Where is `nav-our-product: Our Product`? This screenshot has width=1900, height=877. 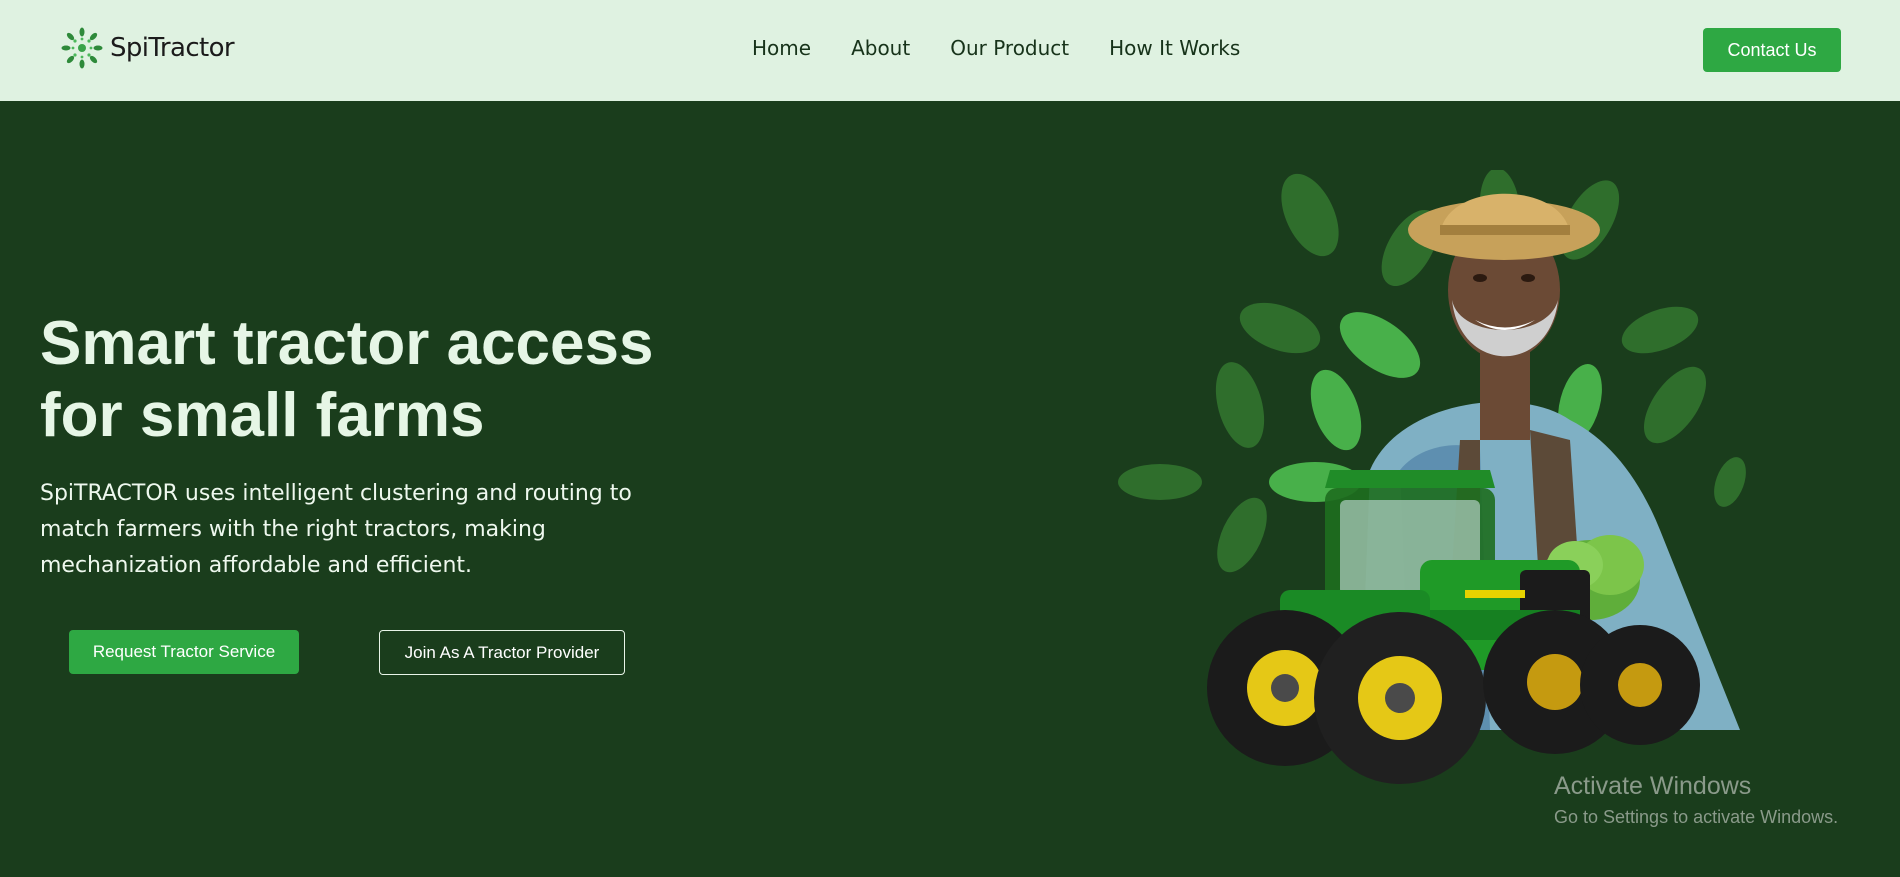
nav-our-product: Our Product is located at coordinates (1009, 48).